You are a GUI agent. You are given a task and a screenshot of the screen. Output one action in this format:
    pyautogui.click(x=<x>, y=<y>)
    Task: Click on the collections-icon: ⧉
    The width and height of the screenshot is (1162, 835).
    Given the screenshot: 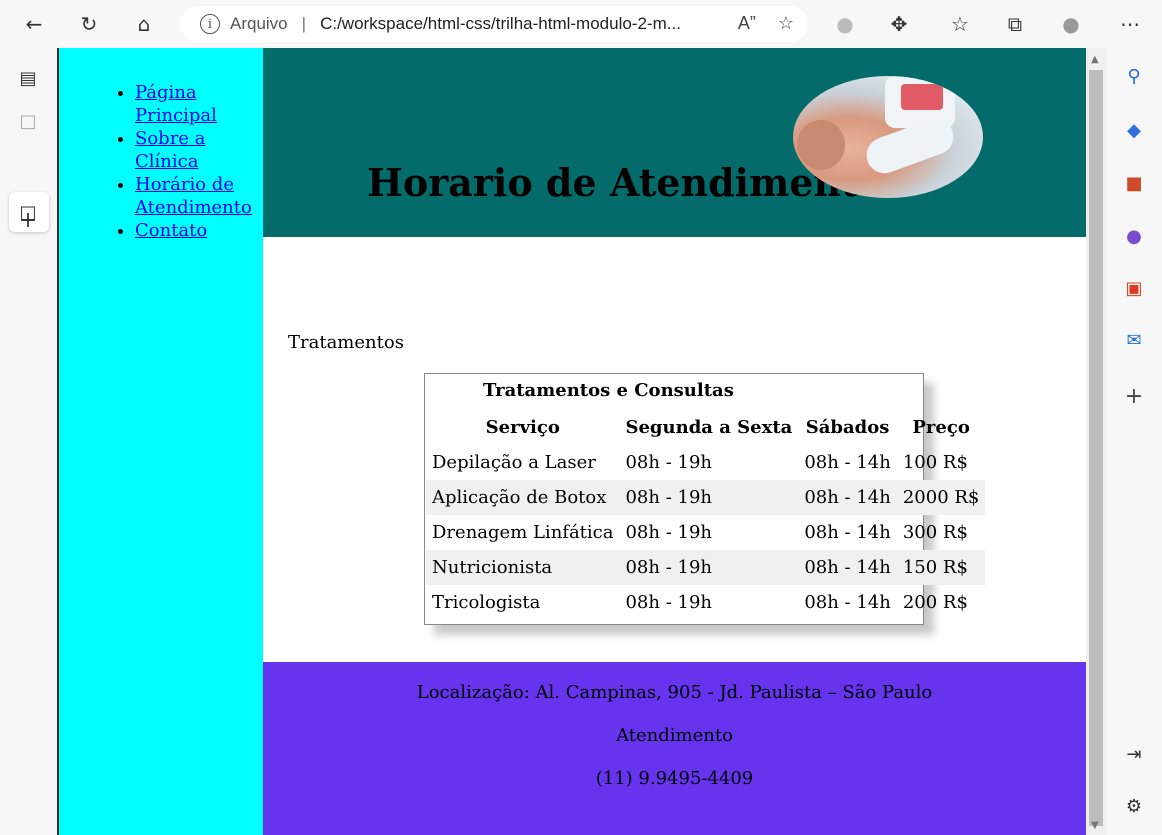 What is the action you would take?
    pyautogui.click(x=1015, y=24)
    